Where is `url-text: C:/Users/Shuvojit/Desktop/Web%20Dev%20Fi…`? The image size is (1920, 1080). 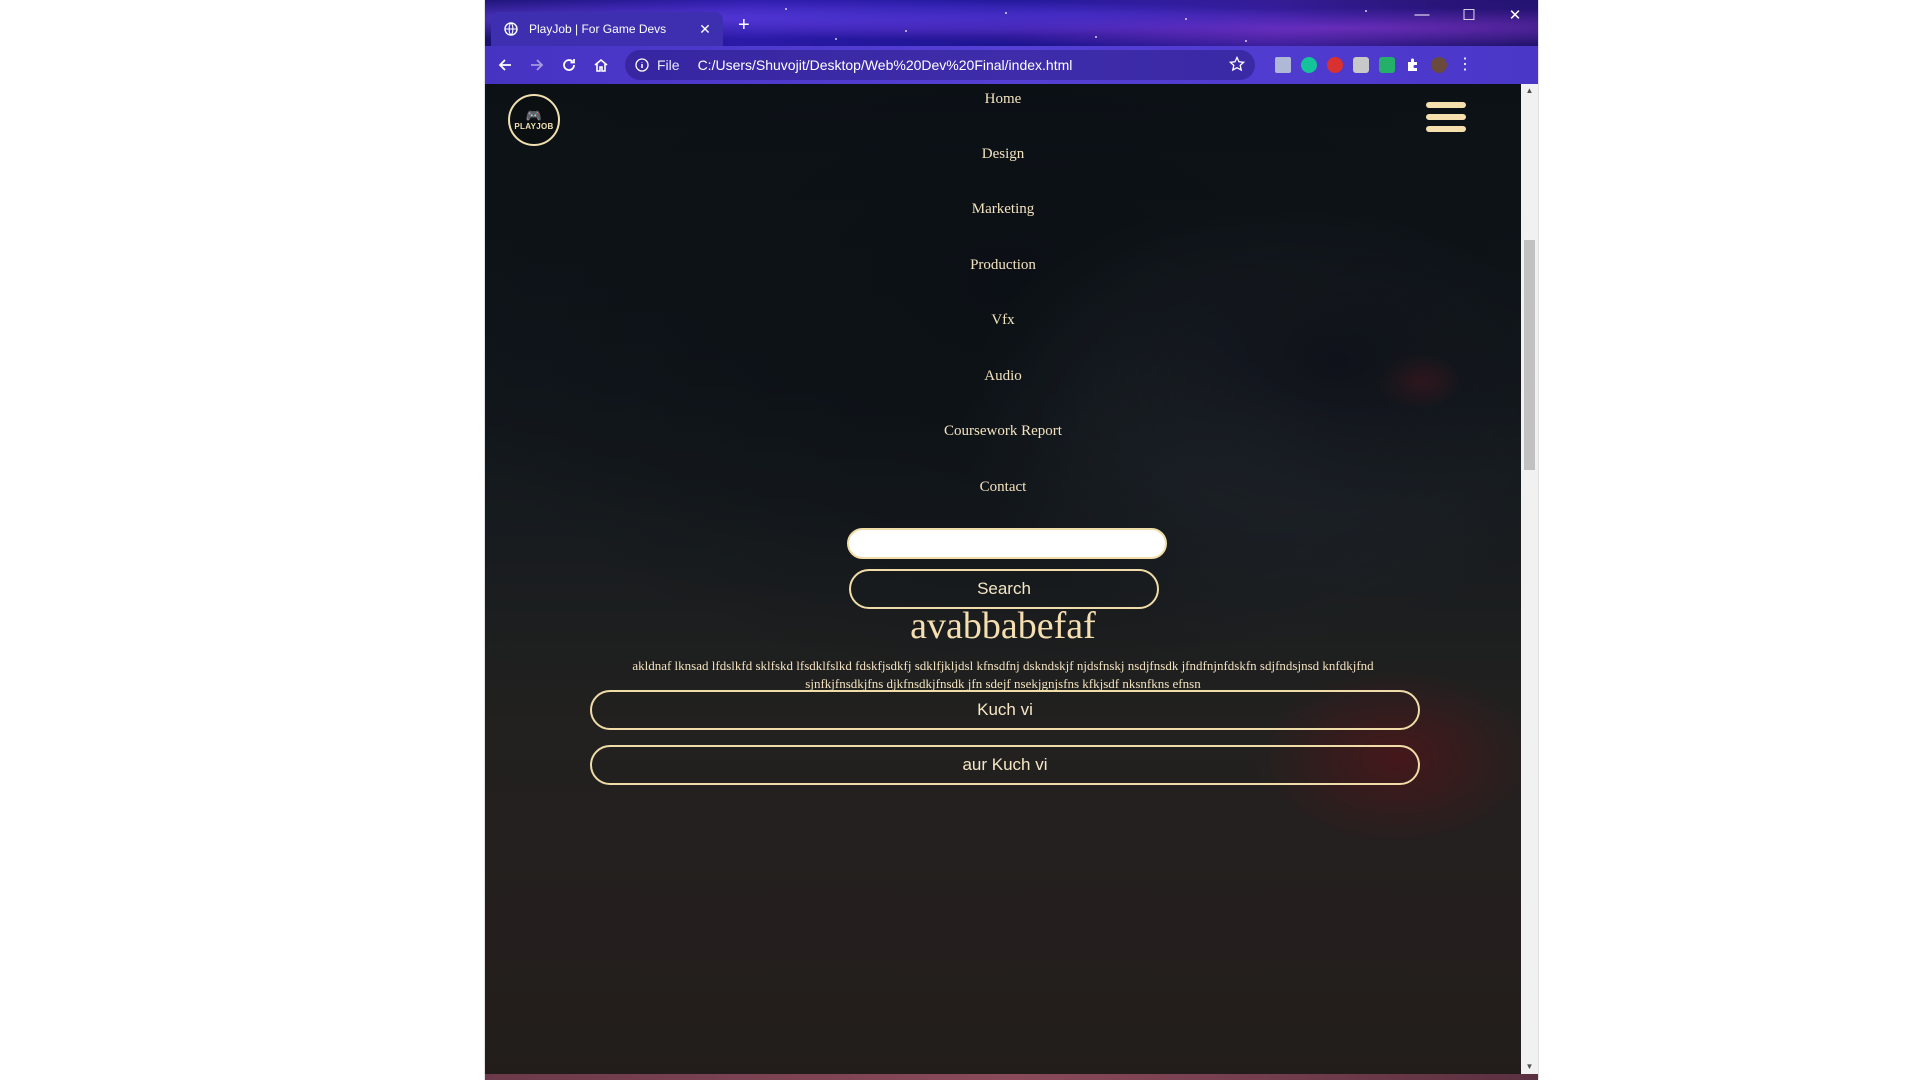
url-text: C:/Users/Shuvojit/Desktop/Web%20Dev%20Fi… is located at coordinates (885, 65).